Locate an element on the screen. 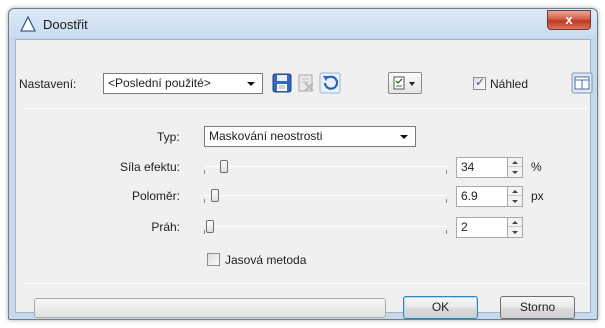 This screenshot has height=328, width=605. progress-bar is located at coordinates (210, 308).